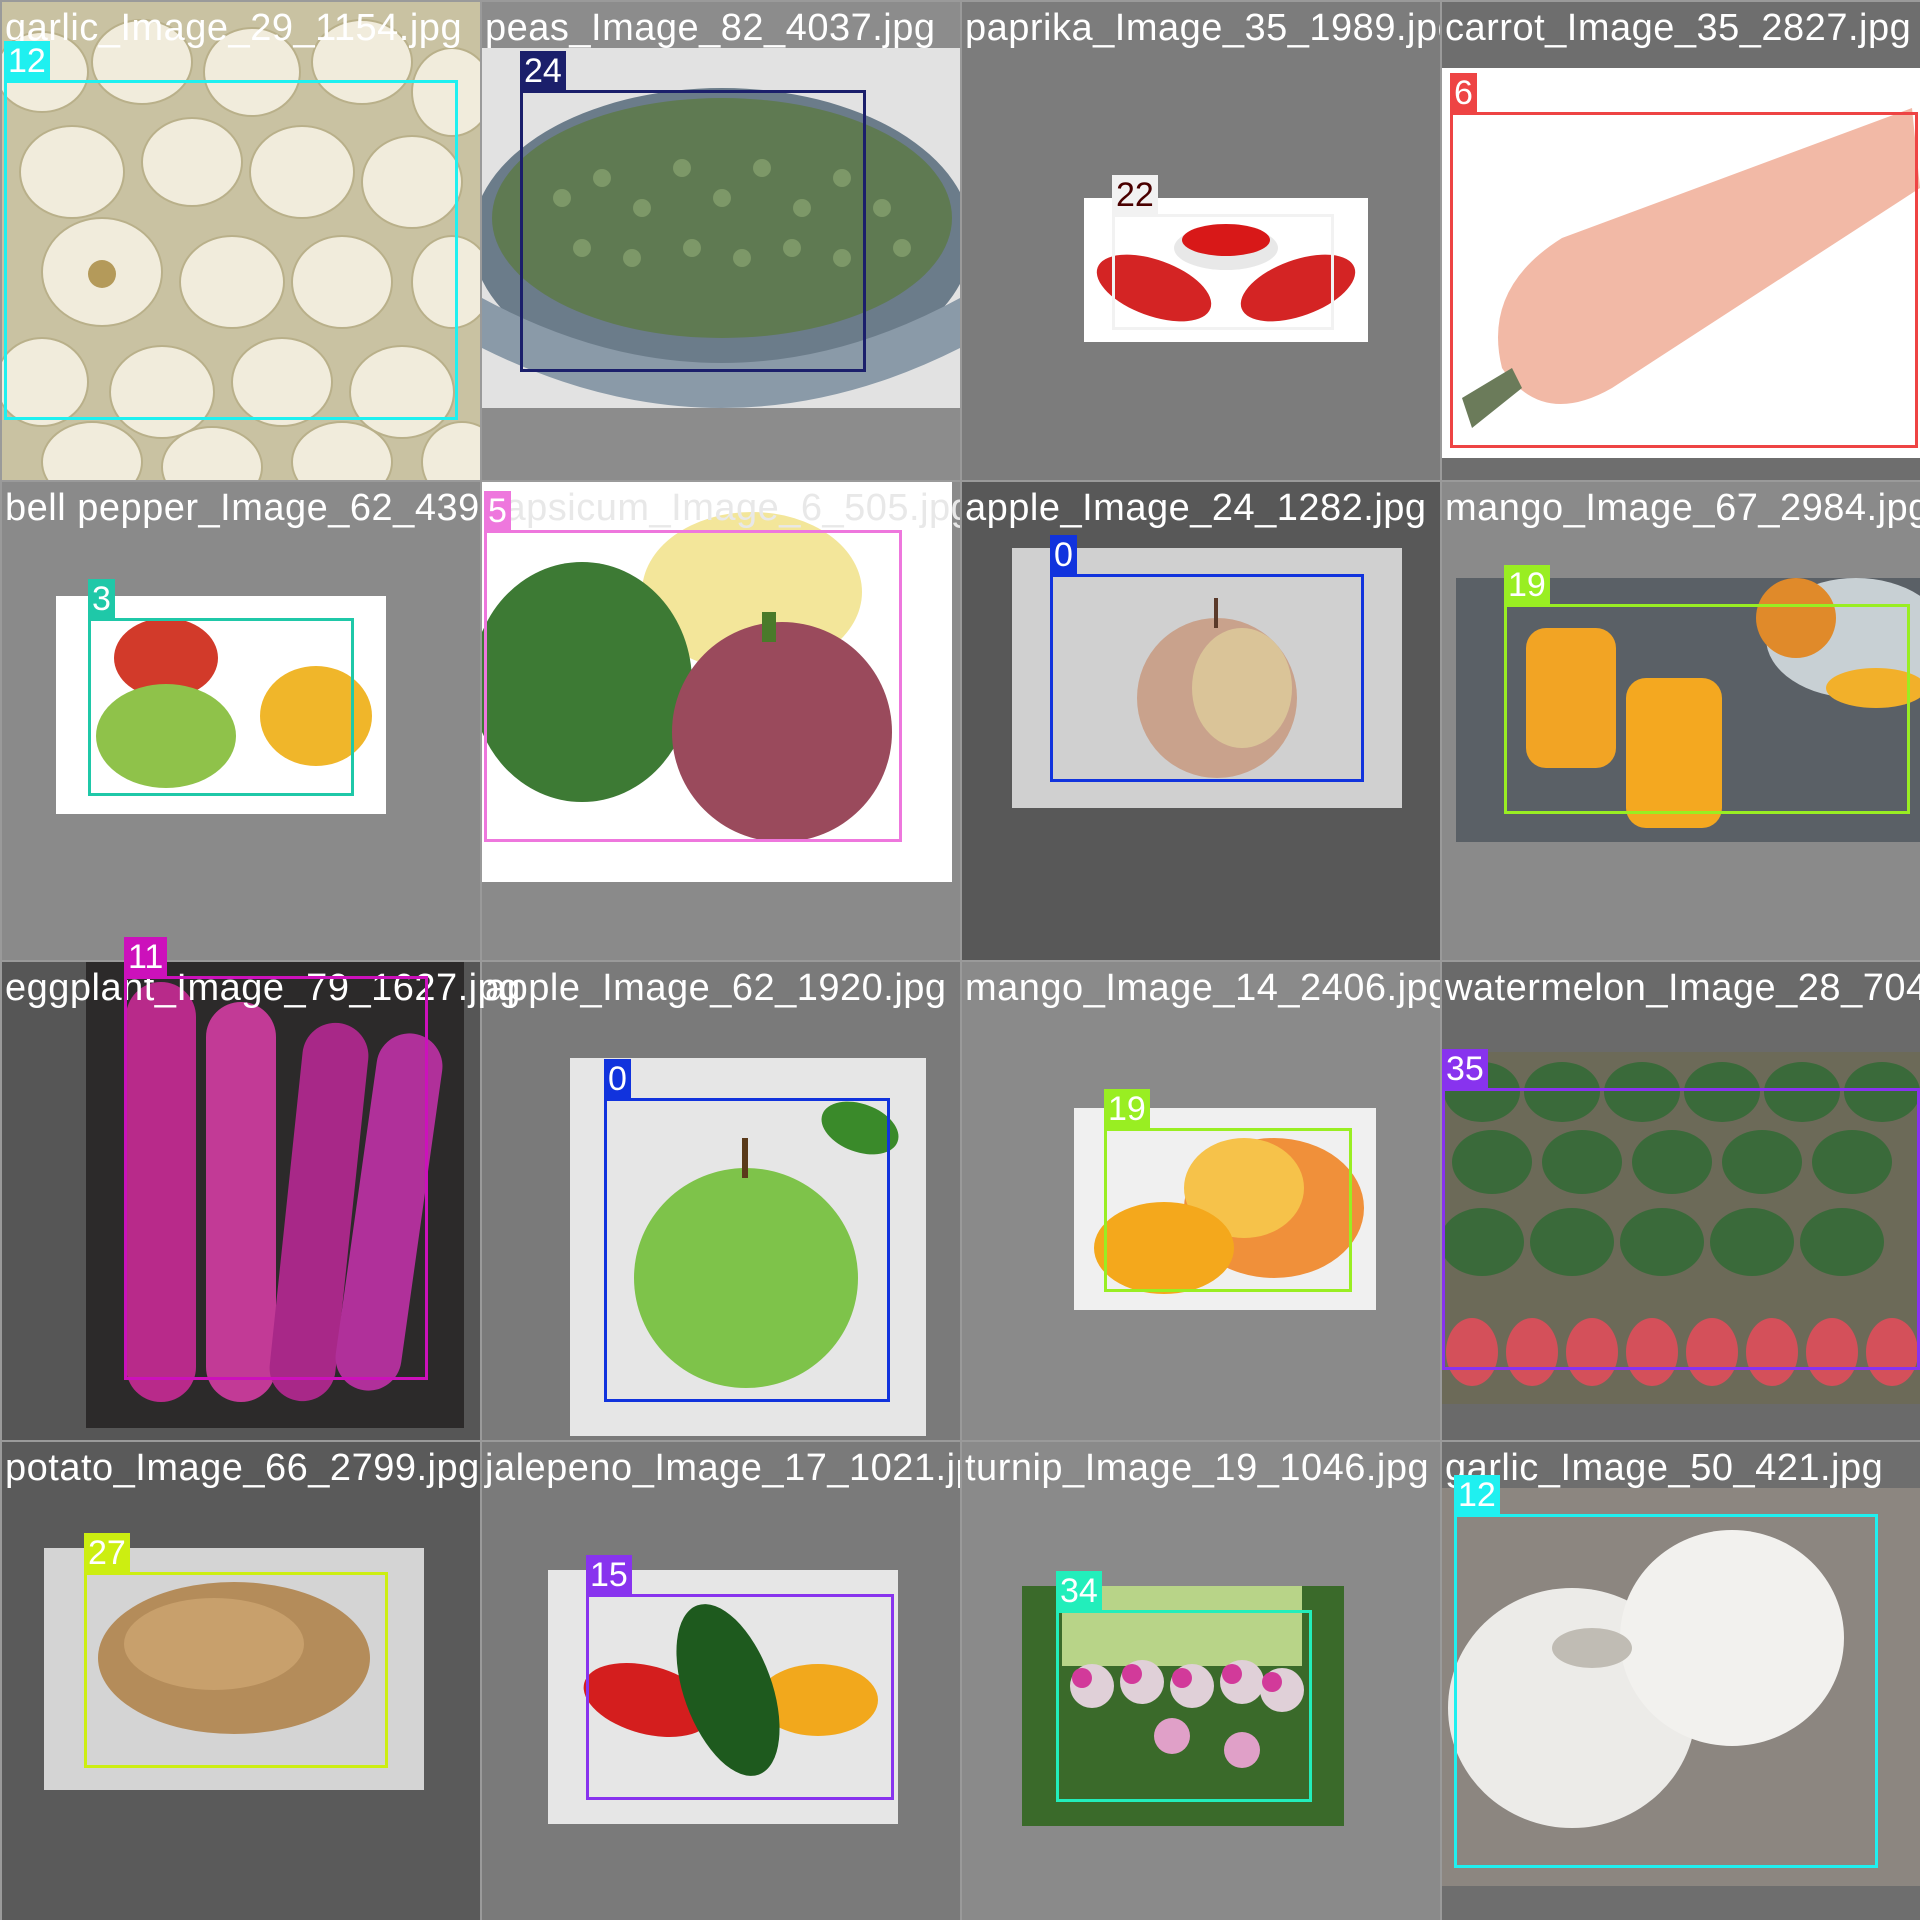 This screenshot has height=1920, width=1920. I want to click on class-badge: 35, so click(1465, 1069).